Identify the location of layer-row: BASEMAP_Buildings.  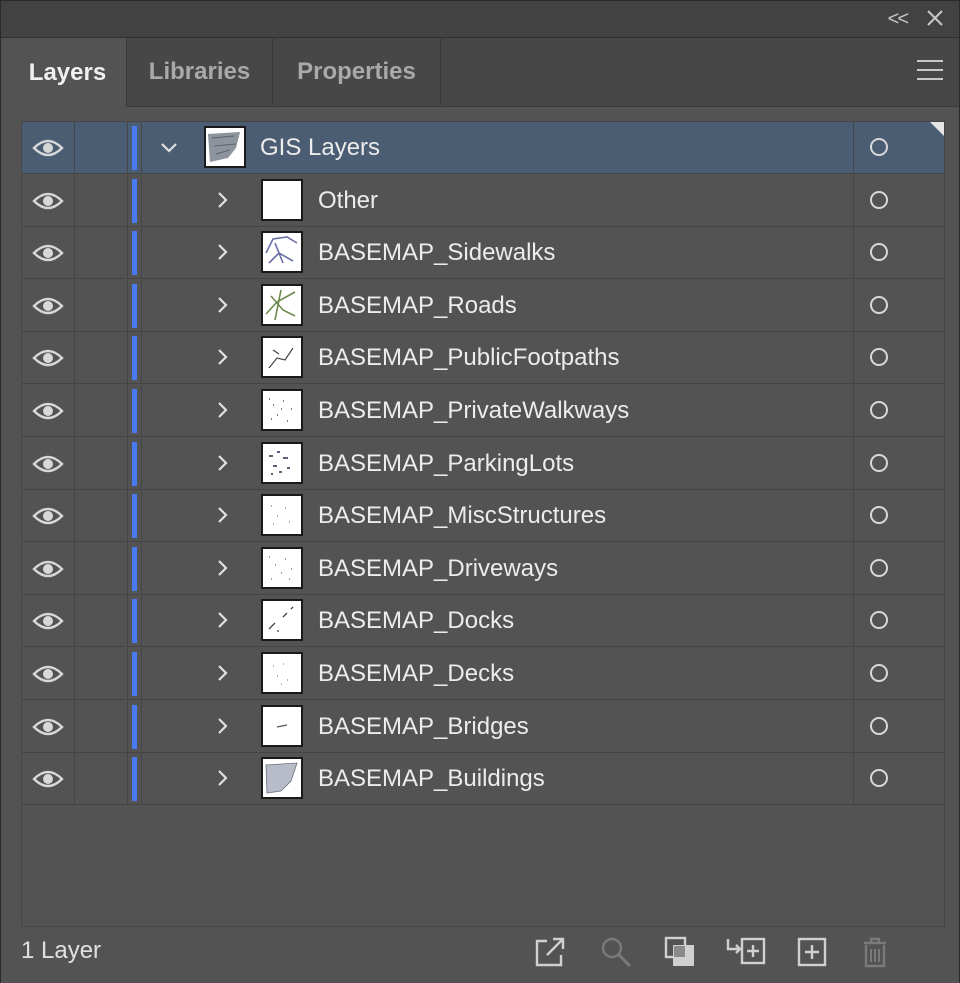
(483, 779).